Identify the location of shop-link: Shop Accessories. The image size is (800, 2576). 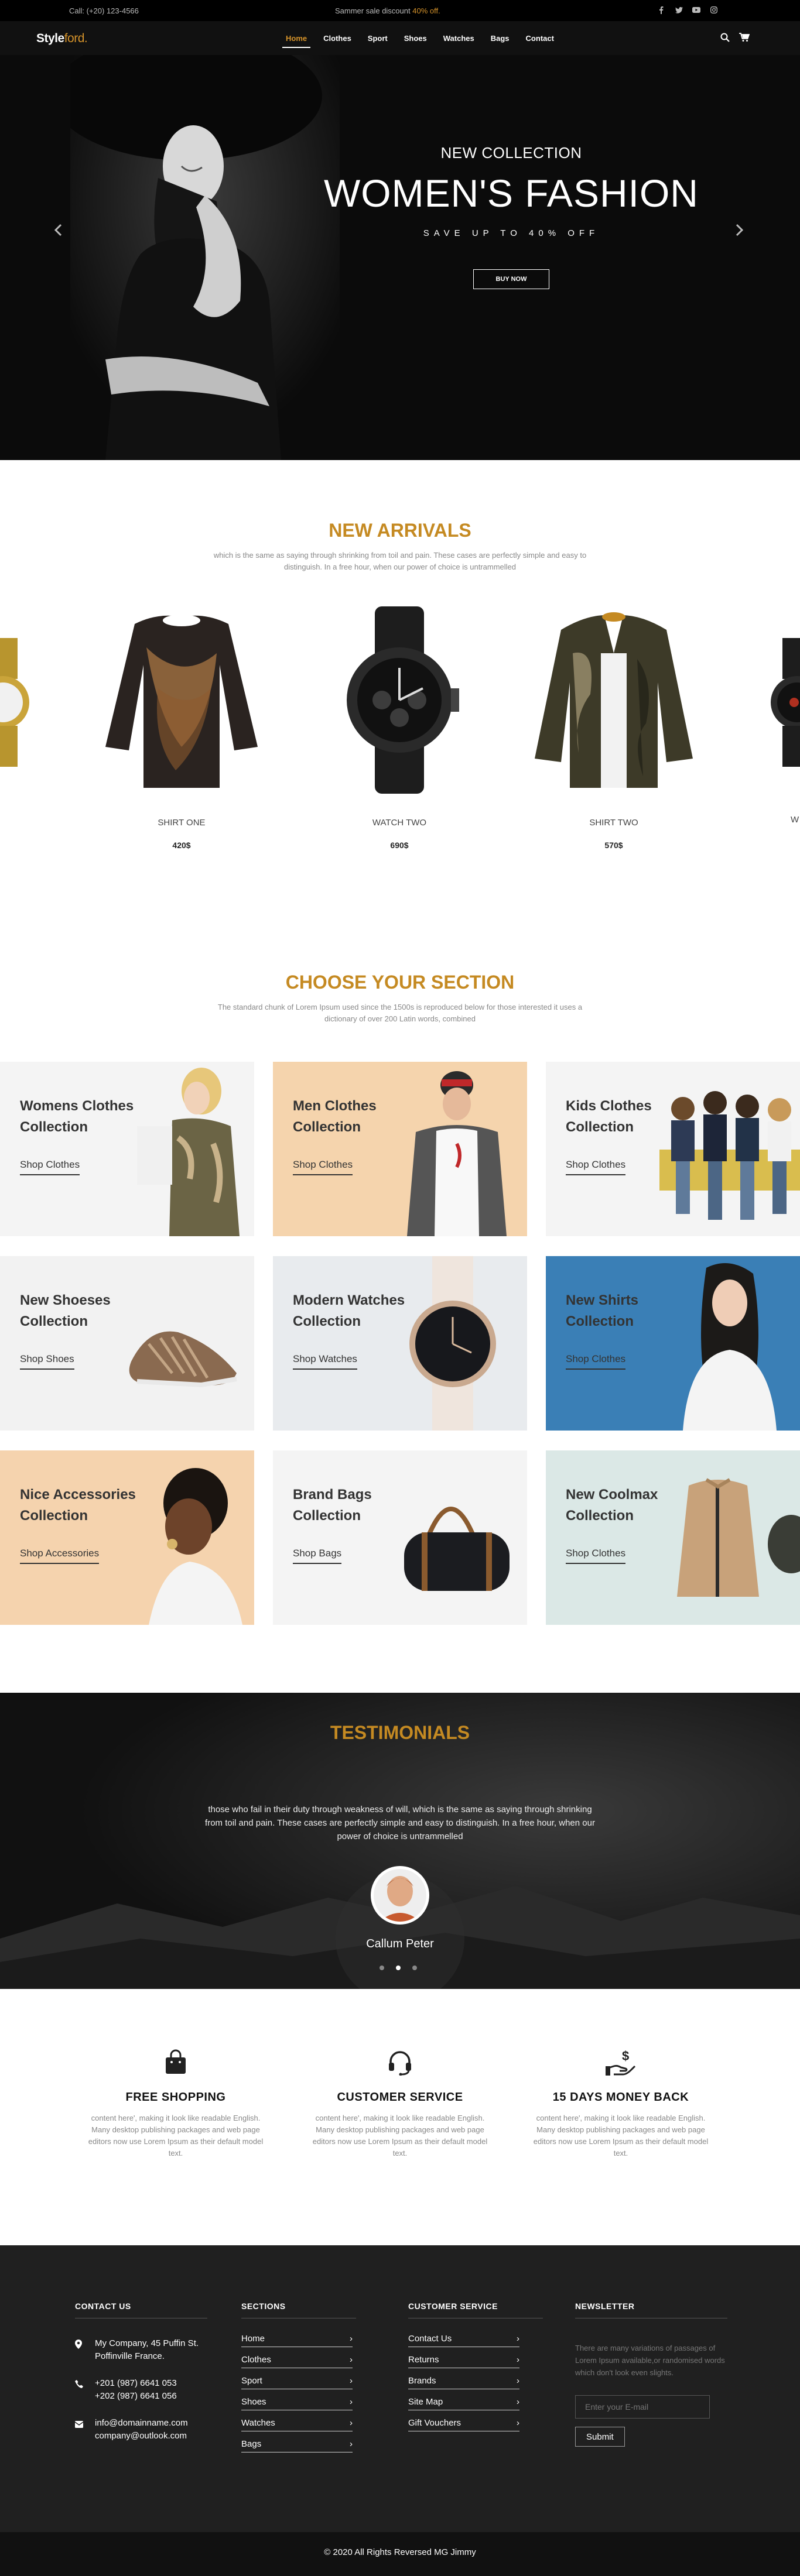
(60, 1556).